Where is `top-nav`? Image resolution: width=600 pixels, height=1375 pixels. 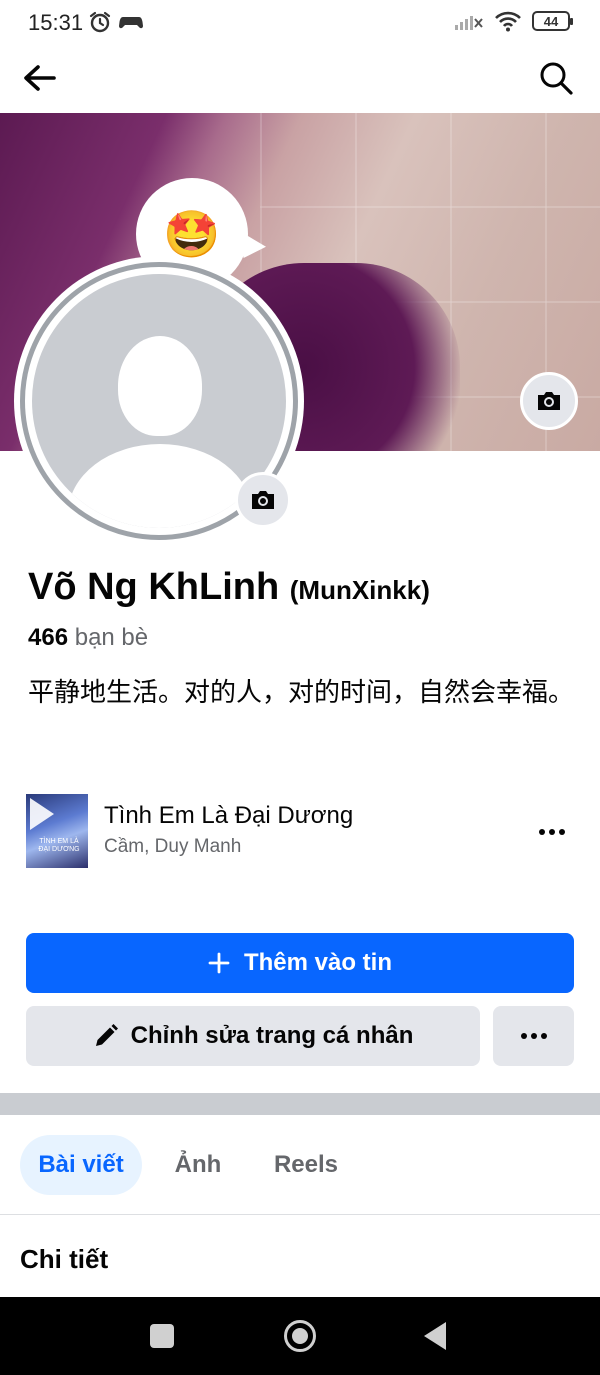
top-nav is located at coordinates (300, 78).